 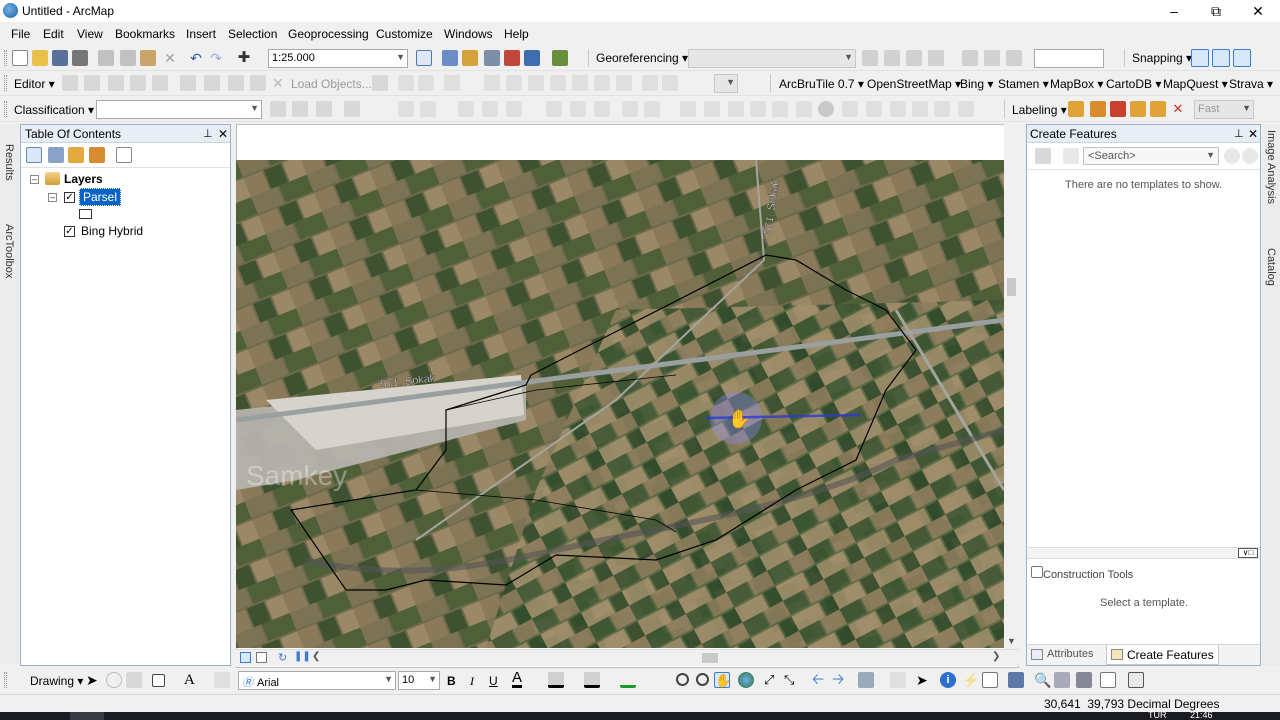 I want to click on italic-button: I, so click(x=472, y=681).